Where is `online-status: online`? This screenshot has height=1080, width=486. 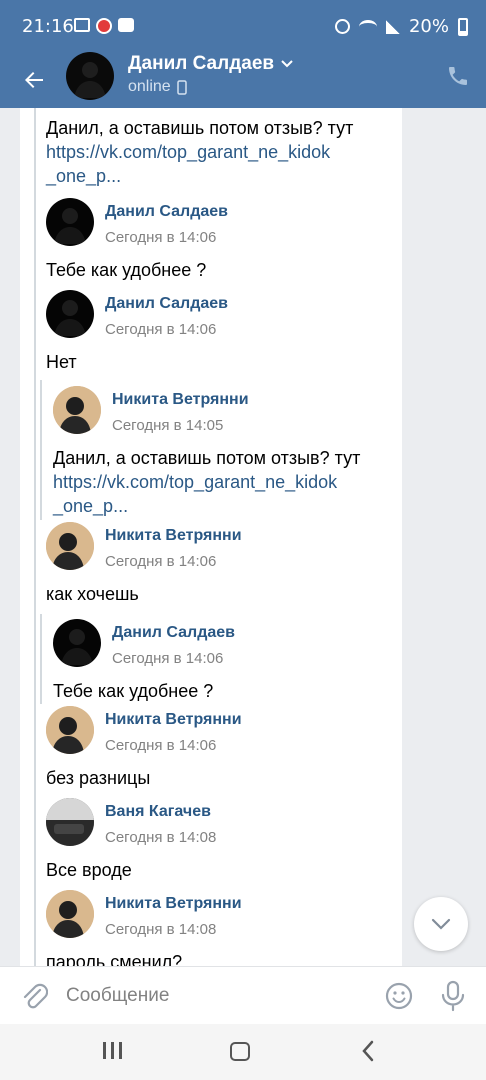
online-status: online is located at coordinates (149, 86).